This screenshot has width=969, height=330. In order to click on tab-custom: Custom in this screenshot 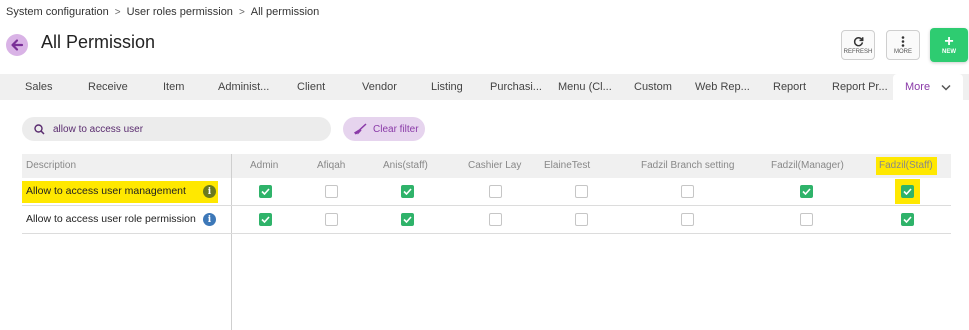, I will do `click(653, 87)`.